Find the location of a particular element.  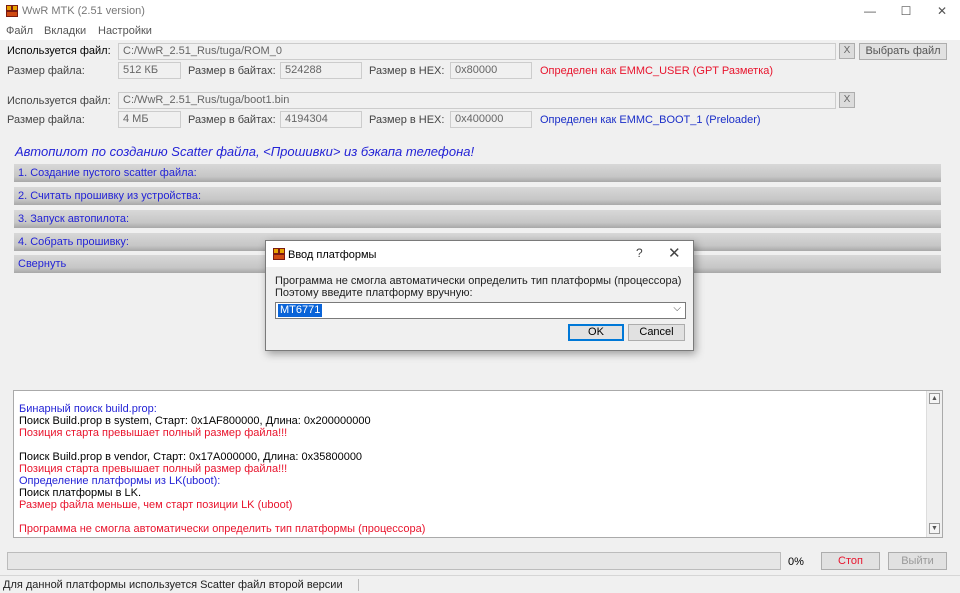

file2-hex-field: 0x400000 is located at coordinates (491, 119).